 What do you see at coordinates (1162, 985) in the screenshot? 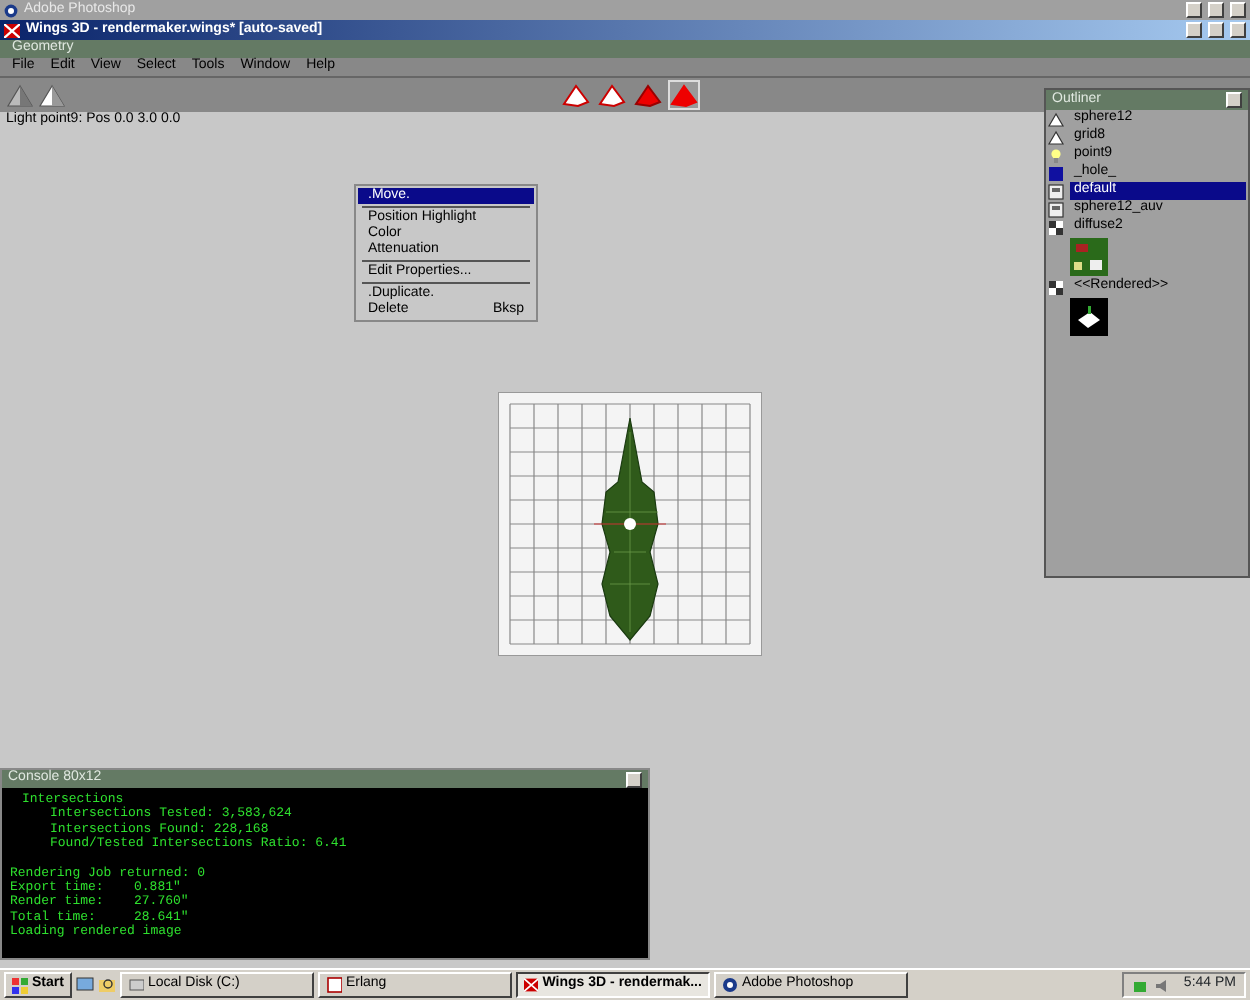
I see `speaker-icon` at bounding box center [1162, 985].